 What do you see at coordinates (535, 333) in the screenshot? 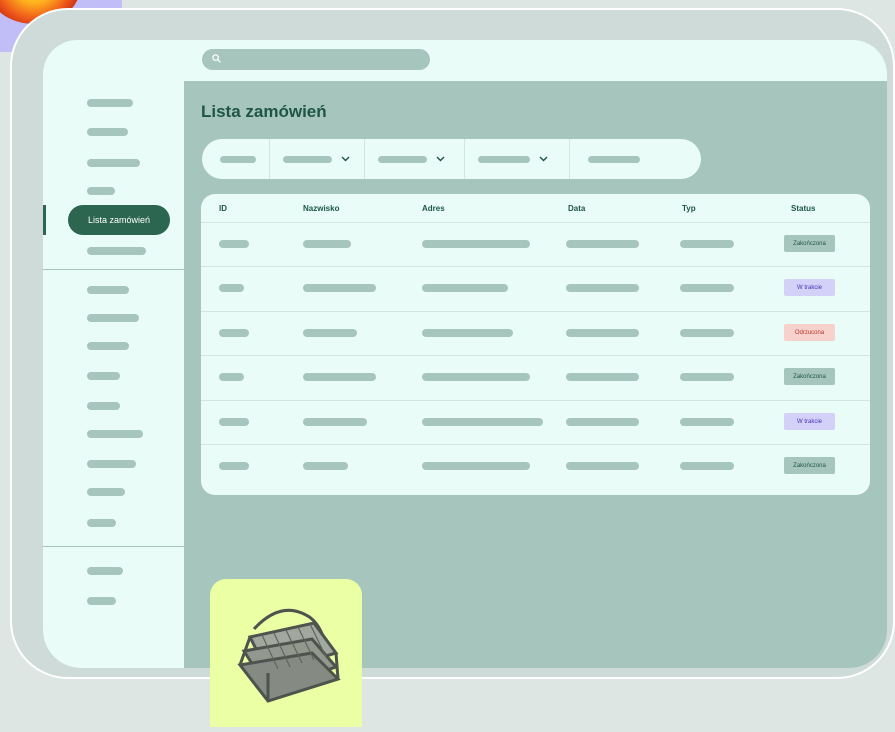
I see `table-row: Odrzucona` at bounding box center [535, 333].